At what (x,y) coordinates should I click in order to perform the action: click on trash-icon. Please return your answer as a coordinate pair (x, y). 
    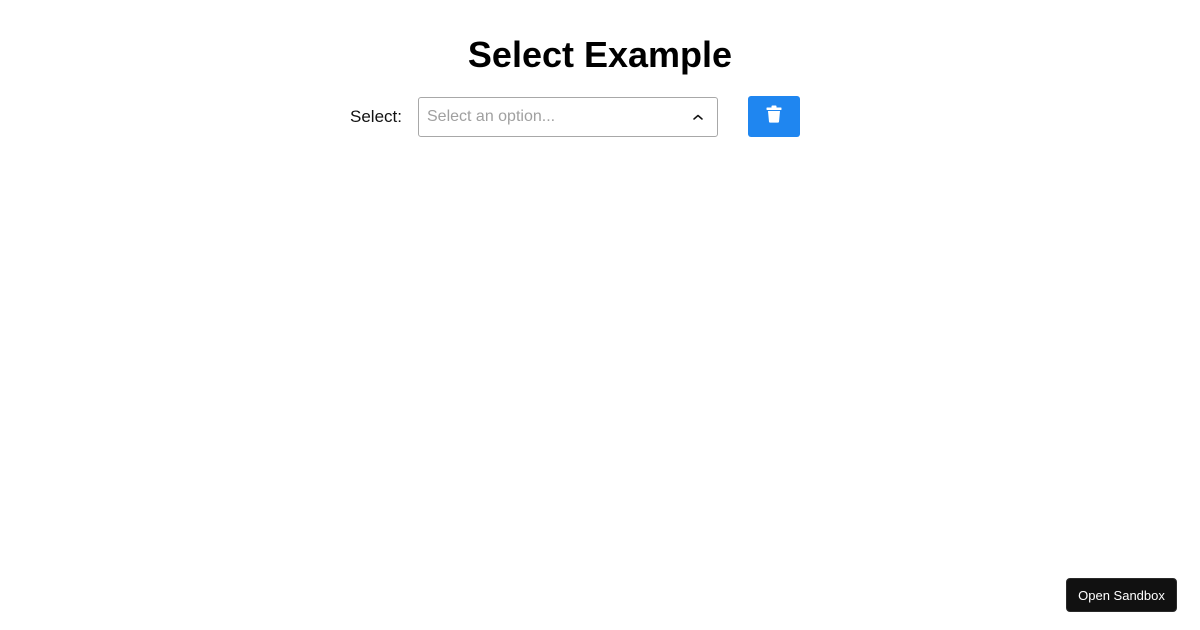
    Looking at the image, I should click on (774, 114).